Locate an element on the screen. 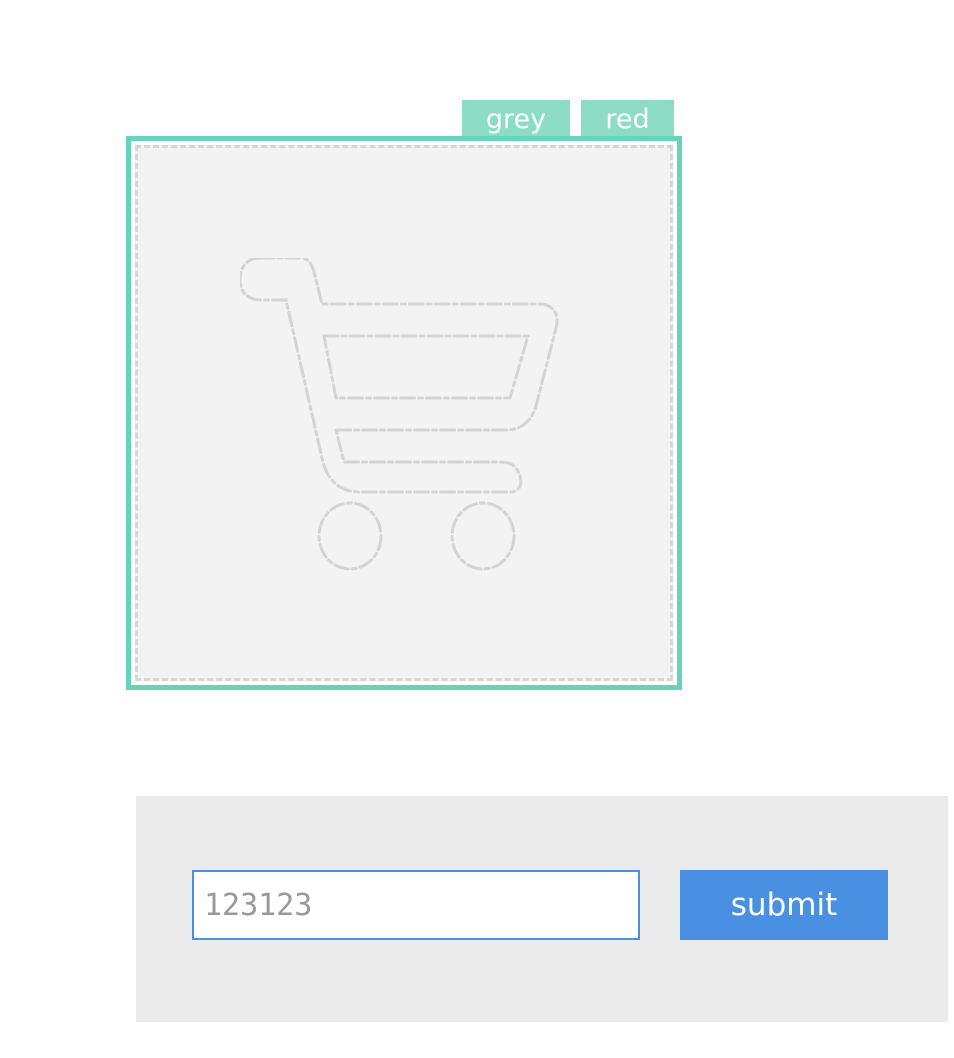 This screenshot has height=1058, width=954. tab-grey: grey is located at coordinates (516, 118).